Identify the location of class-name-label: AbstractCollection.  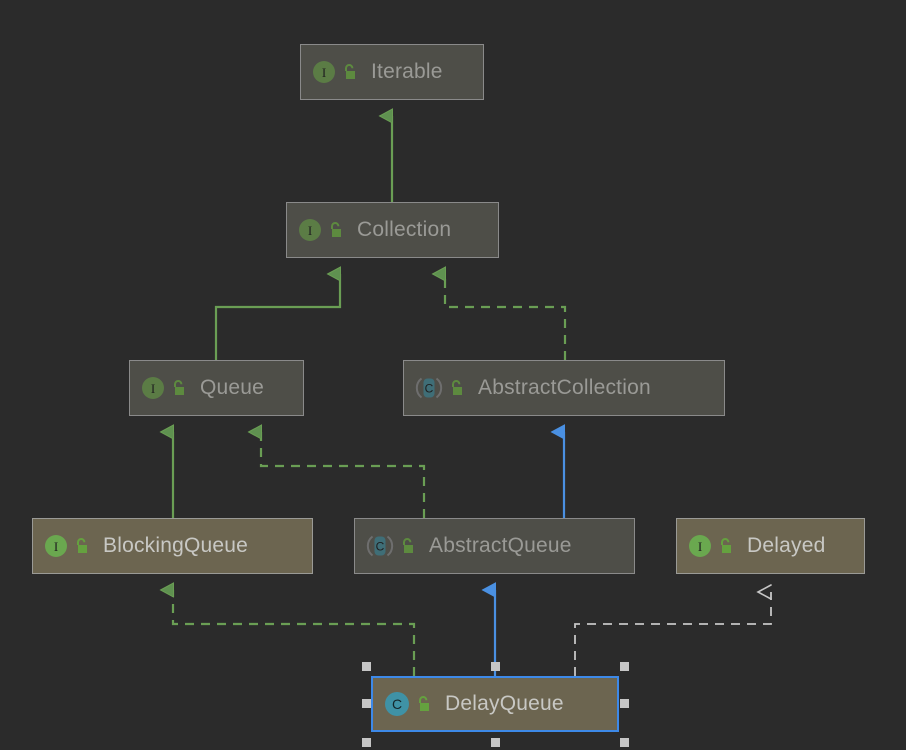
(564, 387).